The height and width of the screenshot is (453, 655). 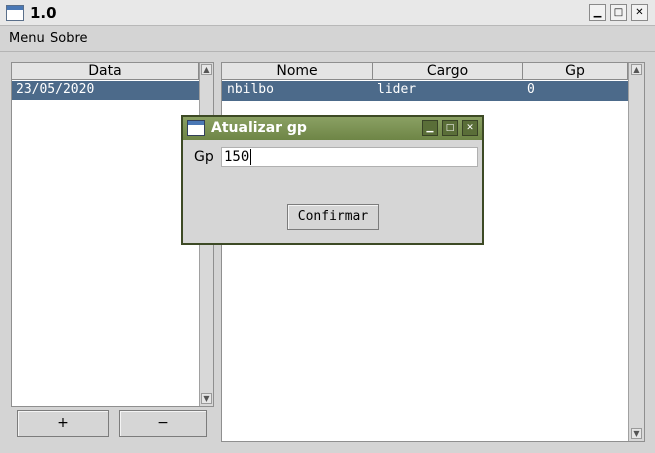 I want to click on menubar-divider, so click(x=327, y=51).